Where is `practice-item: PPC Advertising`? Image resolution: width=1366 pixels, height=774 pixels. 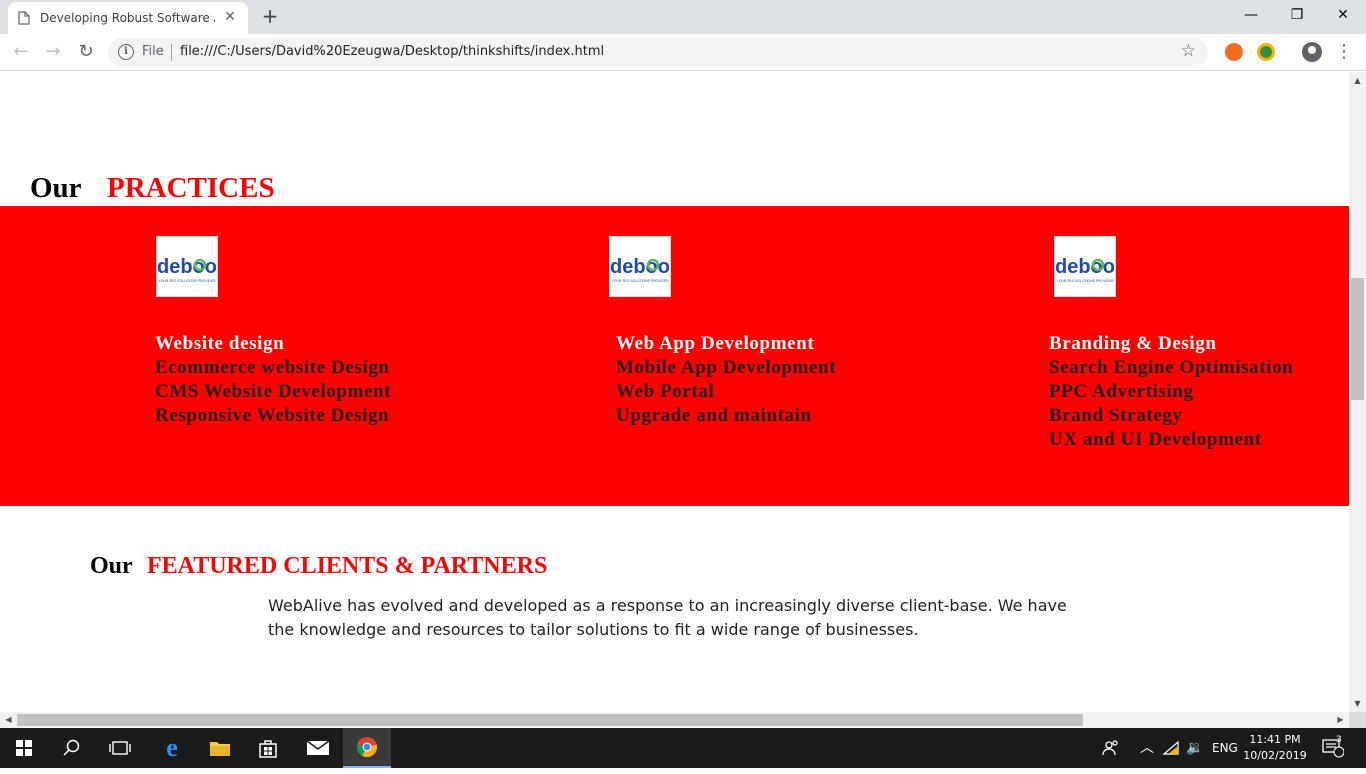
practice-item: PPC Advertising is located at coordinates (1171, 392).